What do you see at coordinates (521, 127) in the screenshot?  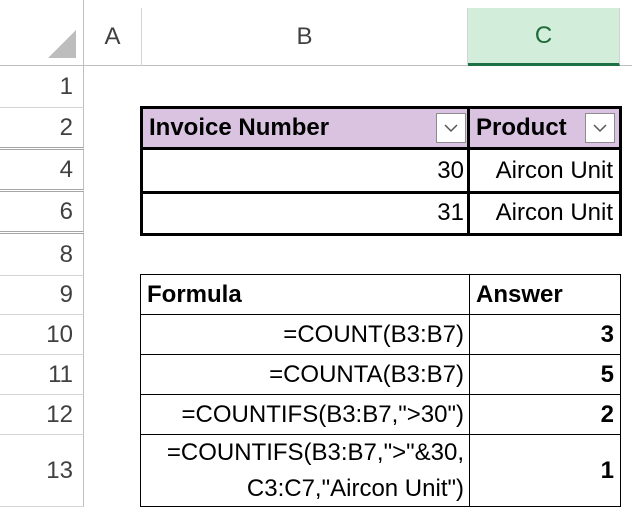 I see `table-header-product-label: Product` at bounding box center [521, 127].